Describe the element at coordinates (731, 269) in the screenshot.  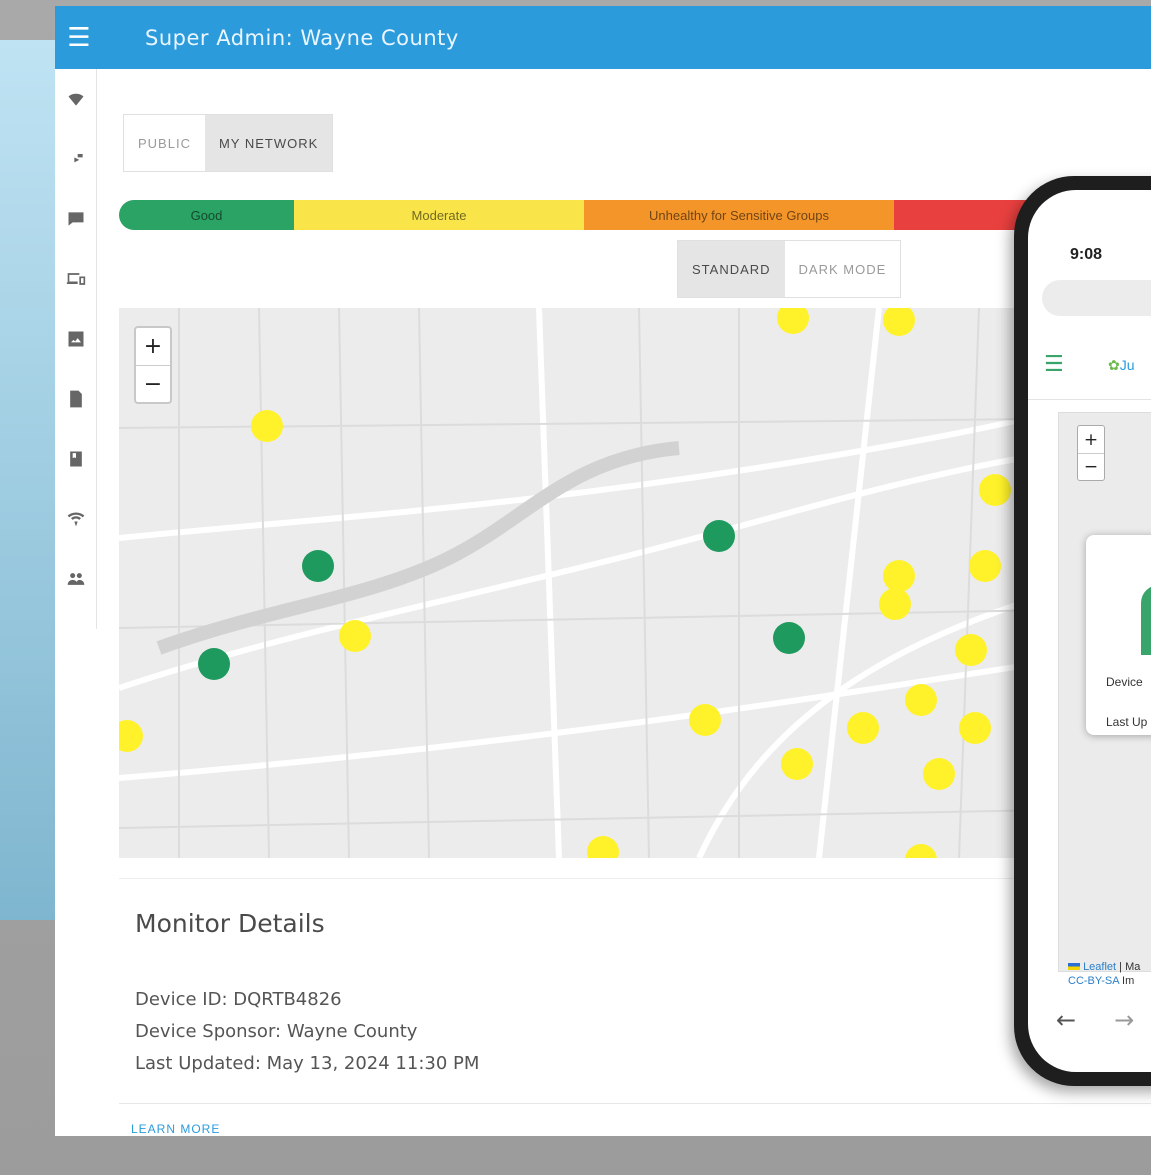
I see `standard-mode-option: STANDARD` at that location.